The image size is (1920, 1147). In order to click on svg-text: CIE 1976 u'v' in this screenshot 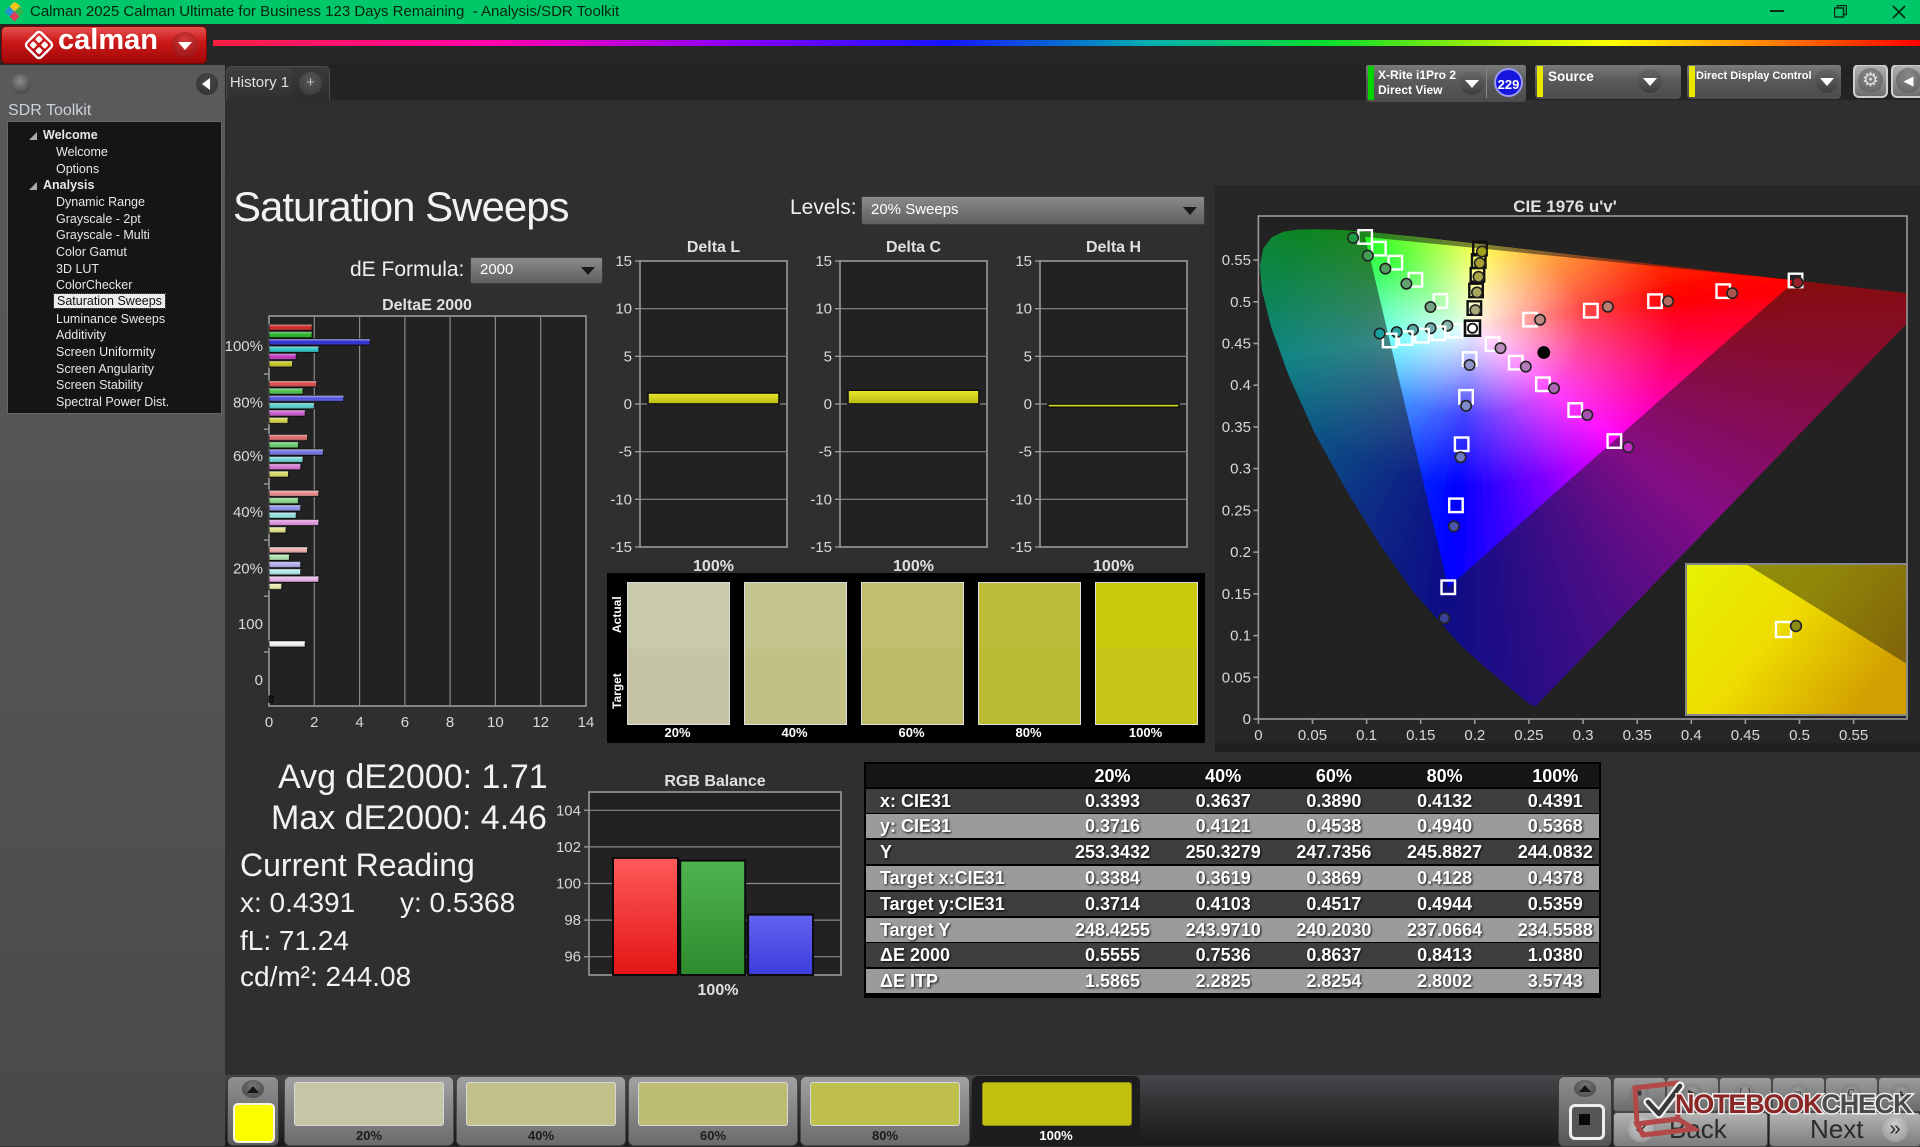, I will do `click(1565, 206)`.